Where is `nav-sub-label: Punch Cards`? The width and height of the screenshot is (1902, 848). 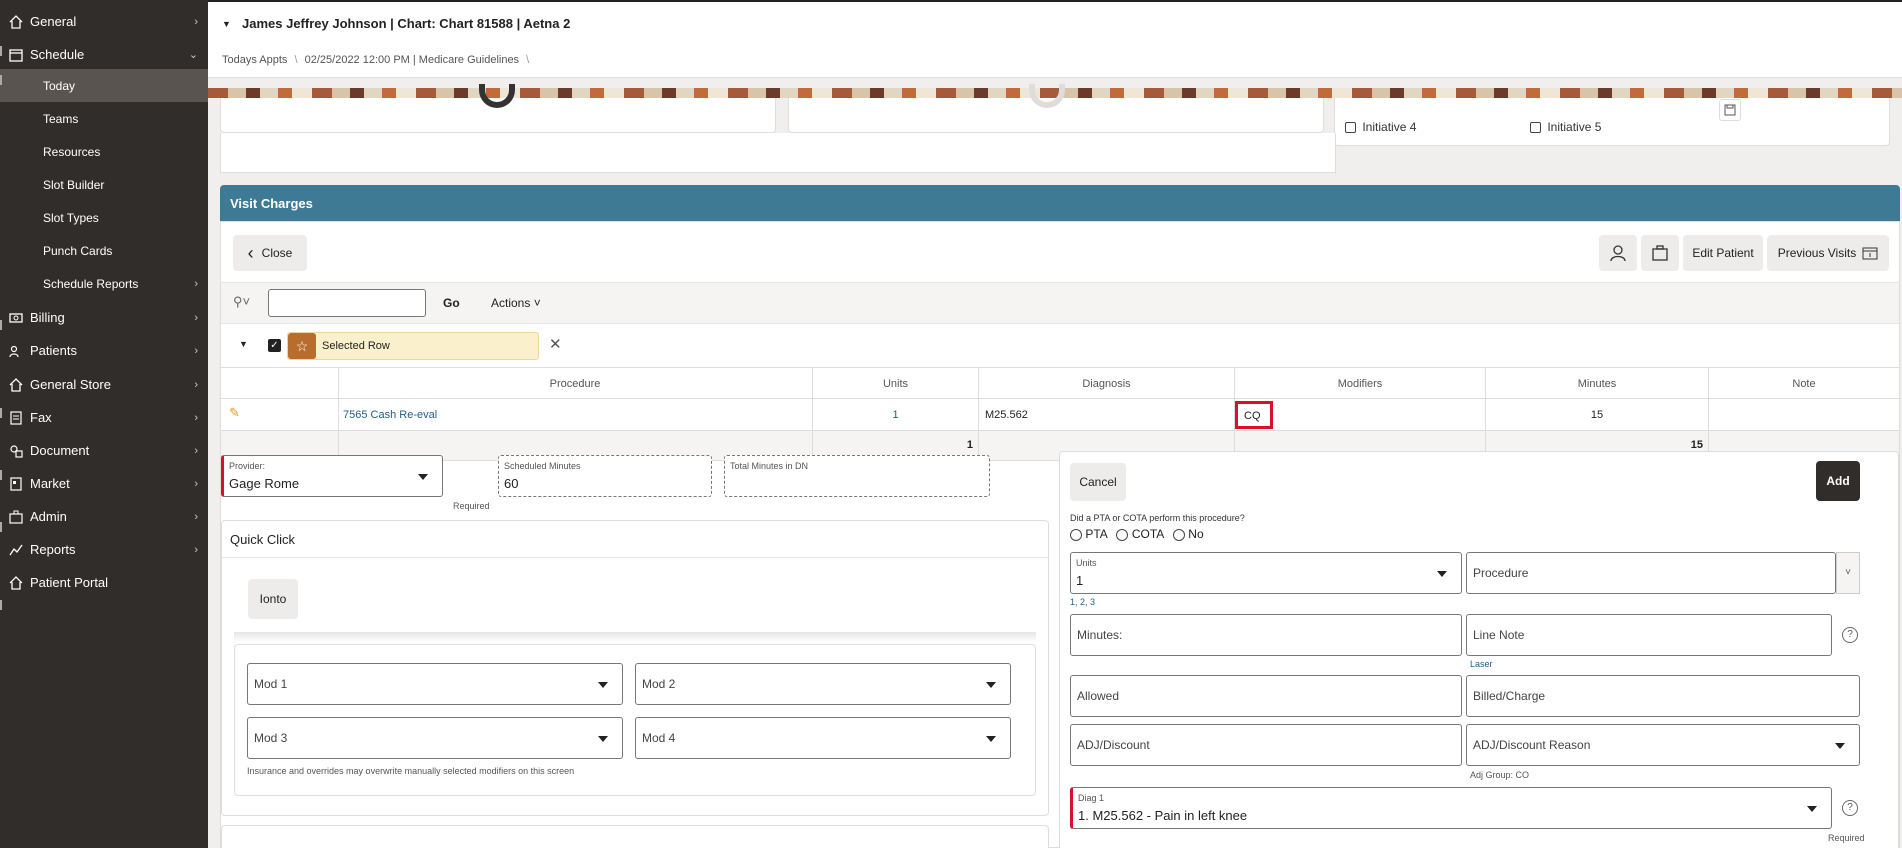
nav-sub-label: Punch Cards is located at coordinates (78, 250).